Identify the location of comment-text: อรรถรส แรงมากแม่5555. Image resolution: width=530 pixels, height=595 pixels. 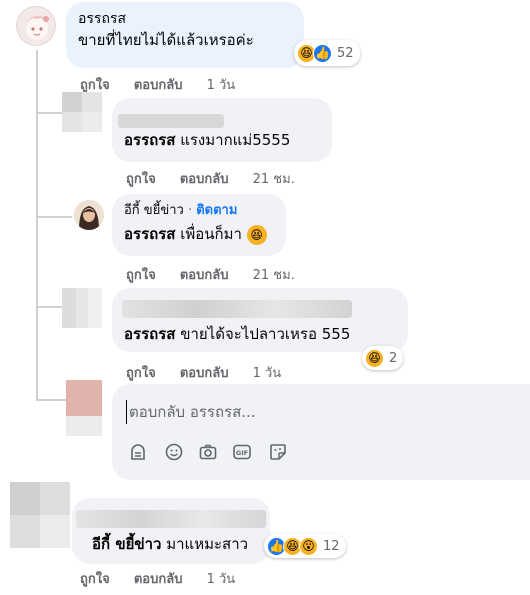
(222, 140).